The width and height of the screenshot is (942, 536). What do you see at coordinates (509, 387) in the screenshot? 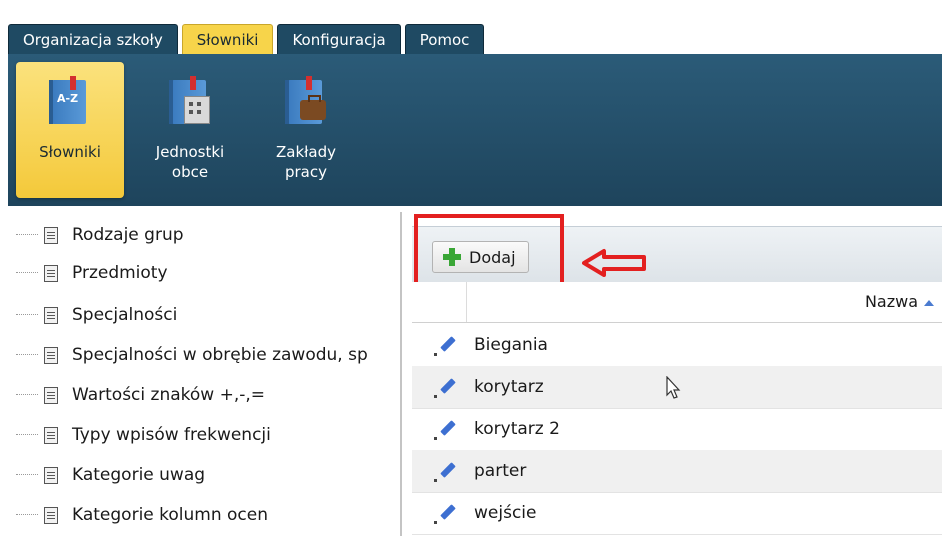
I see `row-value: korytarz` at bounding box center [509, 387].